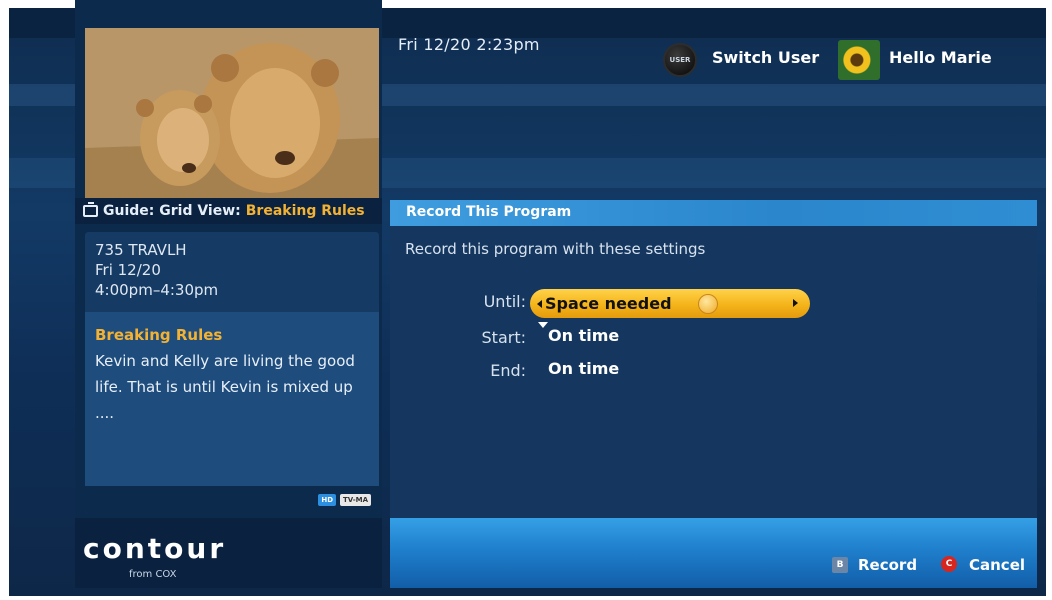 This screenshot has width=1052, height=600. I want to click on arrow-left-icon, so click(539, 303).